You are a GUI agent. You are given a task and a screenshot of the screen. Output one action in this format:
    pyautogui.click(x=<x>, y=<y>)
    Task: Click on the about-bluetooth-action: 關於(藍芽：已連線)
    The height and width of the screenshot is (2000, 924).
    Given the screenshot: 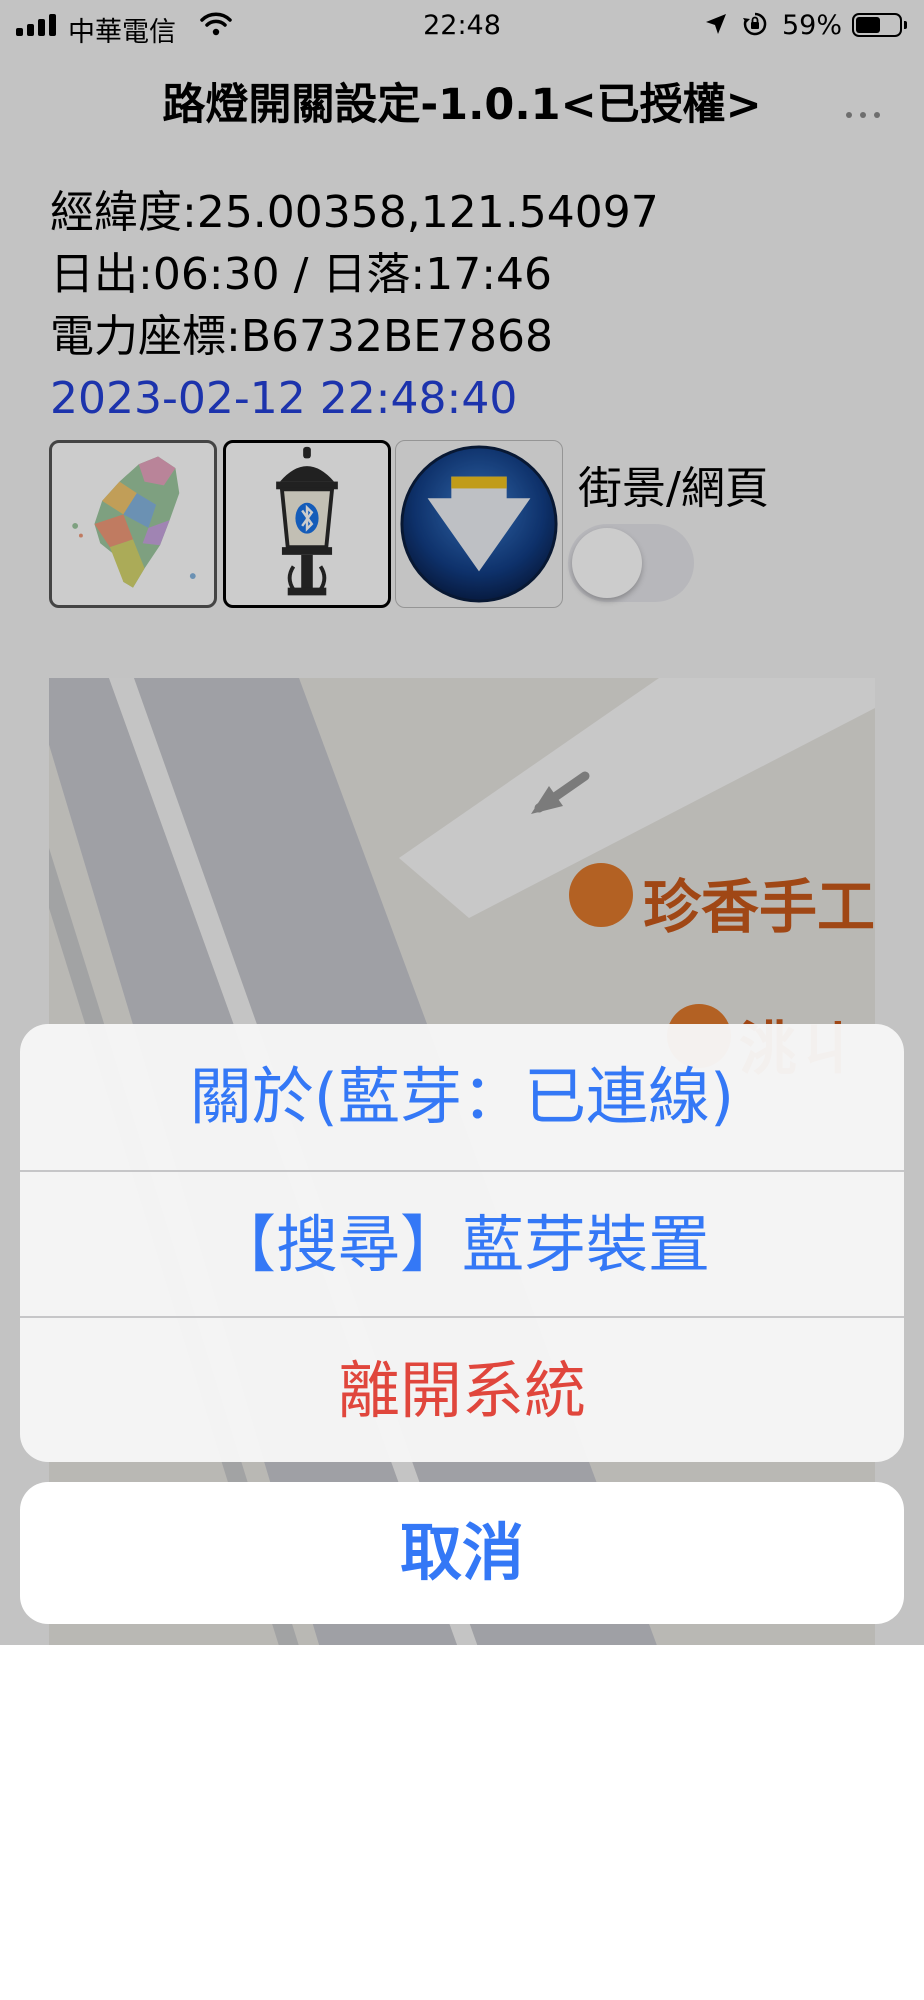 What is the action you would take?
    pyautogui.click(x=462, y=1097)
    